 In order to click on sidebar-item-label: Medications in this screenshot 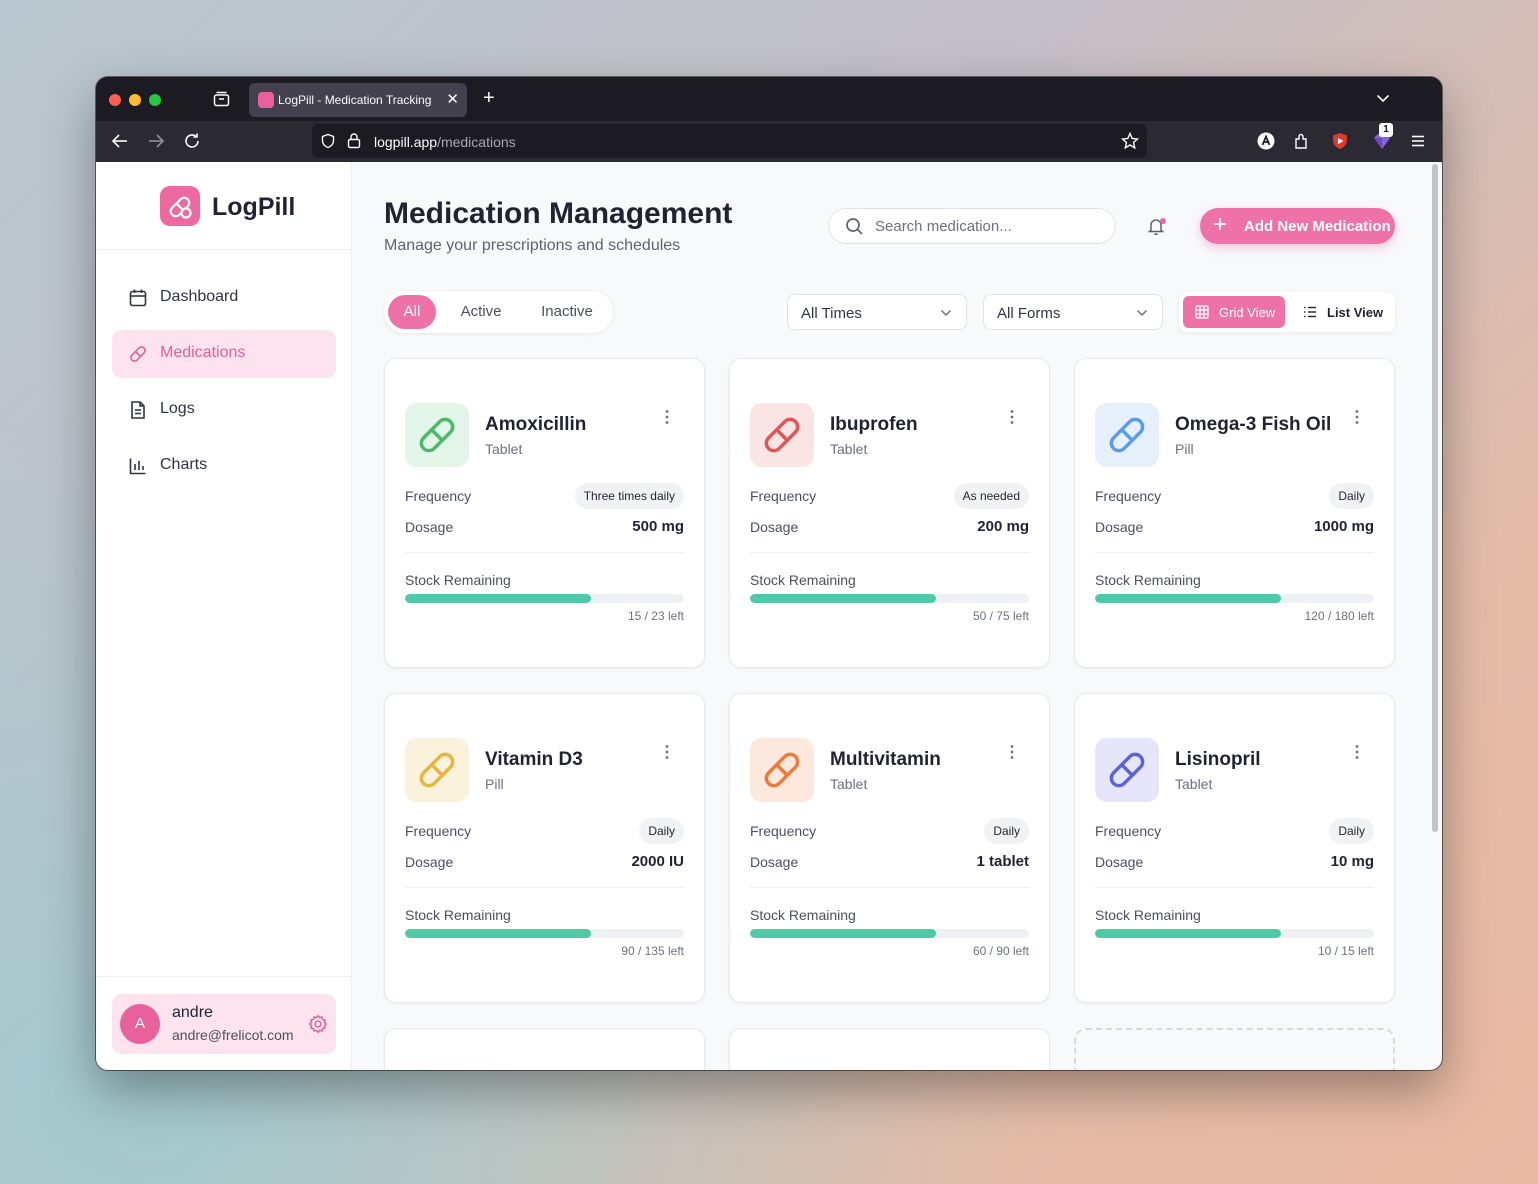, I will do `click(203, 352)`.